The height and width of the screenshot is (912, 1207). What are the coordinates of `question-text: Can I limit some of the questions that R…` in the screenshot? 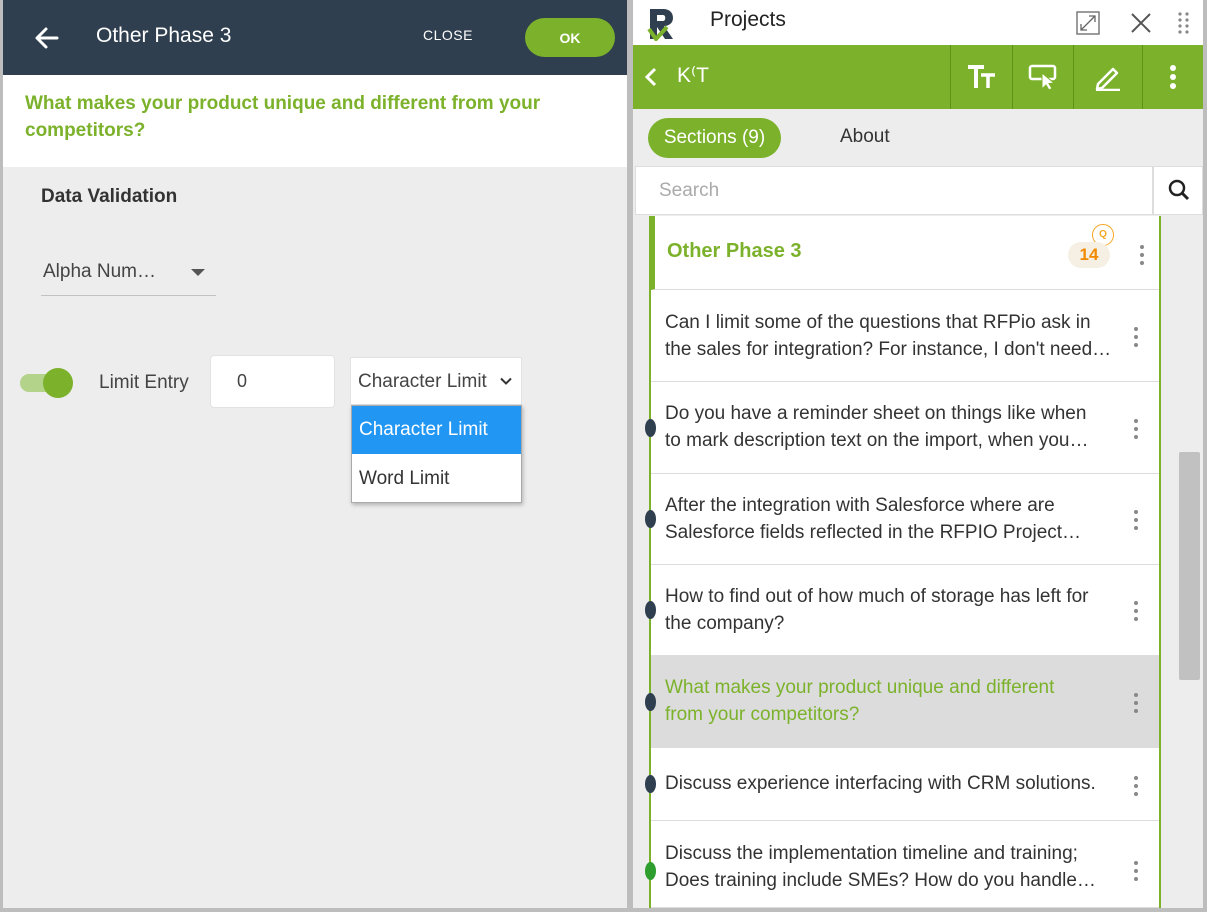 It's located at (888, 336).